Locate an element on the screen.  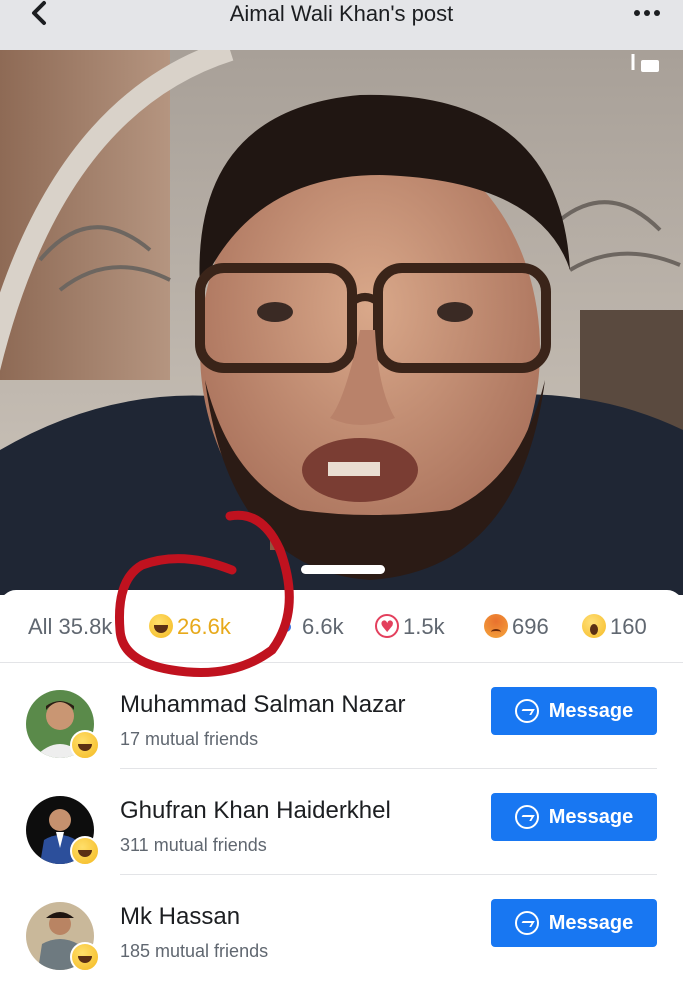
tab-angry: 696 is located at coordinates (516, 627).